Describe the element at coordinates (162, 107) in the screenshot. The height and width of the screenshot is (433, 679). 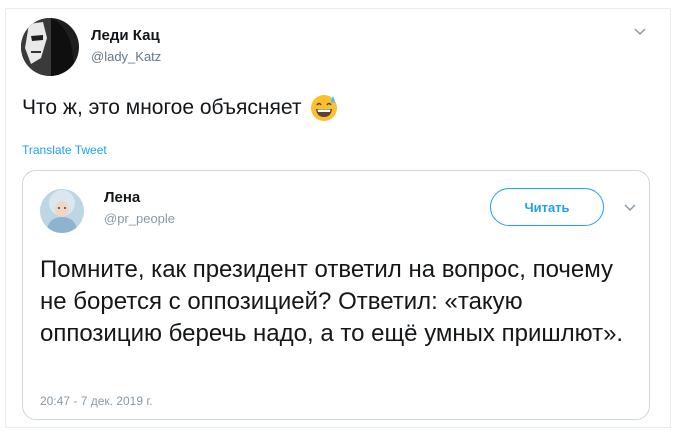
I see `tweet-text: Что ж, это многое объясняет` at that location.